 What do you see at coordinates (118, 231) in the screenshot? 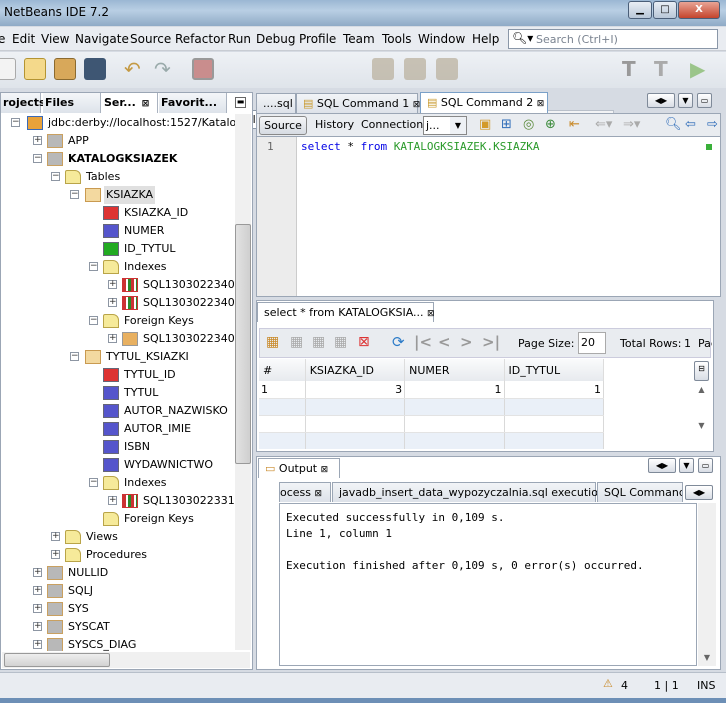
I see `tree-node: NUMER` at bounding box center [118, 231].